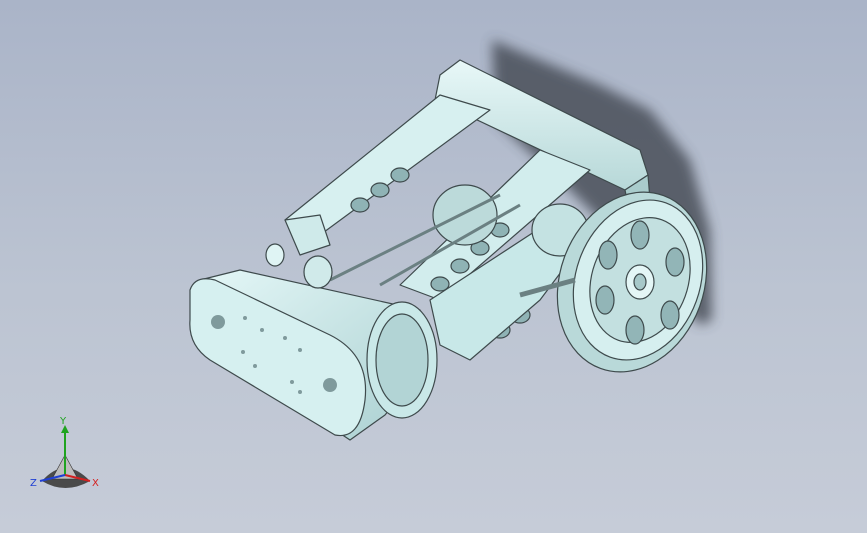 The image size is (867, 533). Describe the element at coordinates (63, 421) in the screenshot. I see `y-axis-label: Y` at that location.